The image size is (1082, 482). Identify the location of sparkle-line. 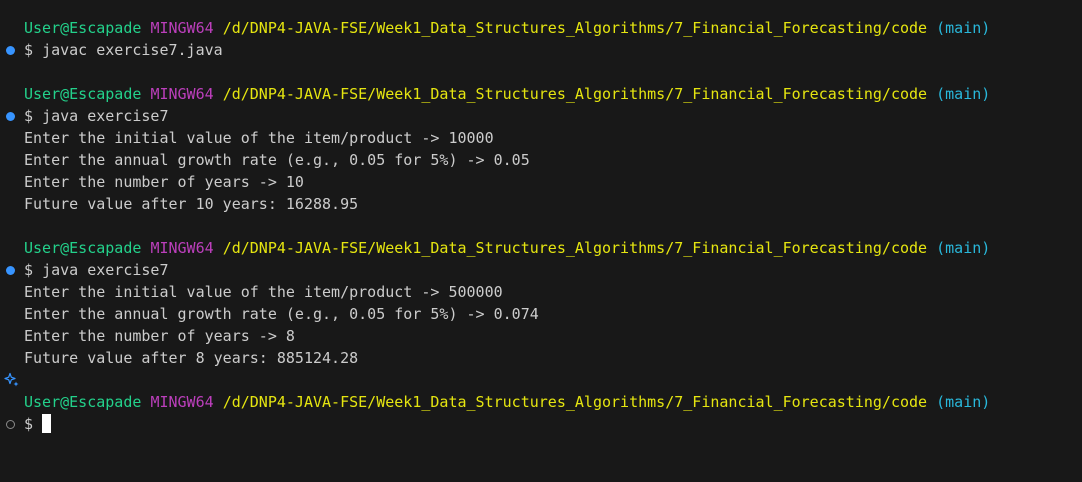
(541, 380).